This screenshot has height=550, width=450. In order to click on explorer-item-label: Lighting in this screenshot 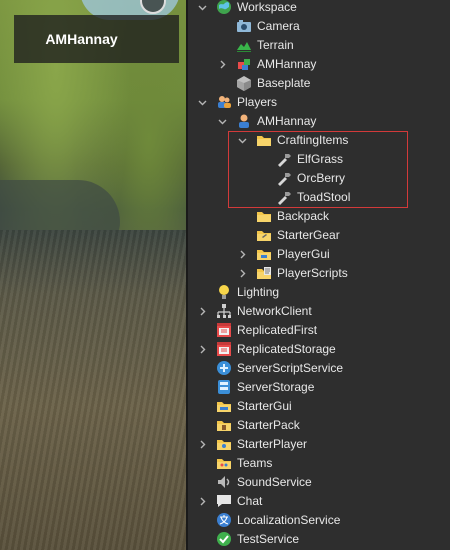, I will do `click(258, 292)`.